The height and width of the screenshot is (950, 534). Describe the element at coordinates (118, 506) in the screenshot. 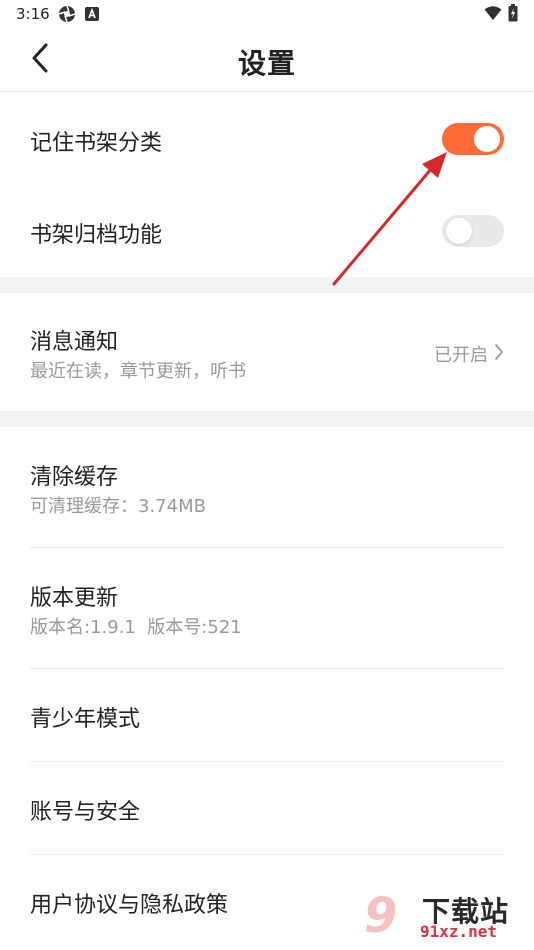

I see `setting-subtitle: 可清理缓存：3.74MB` at that location.